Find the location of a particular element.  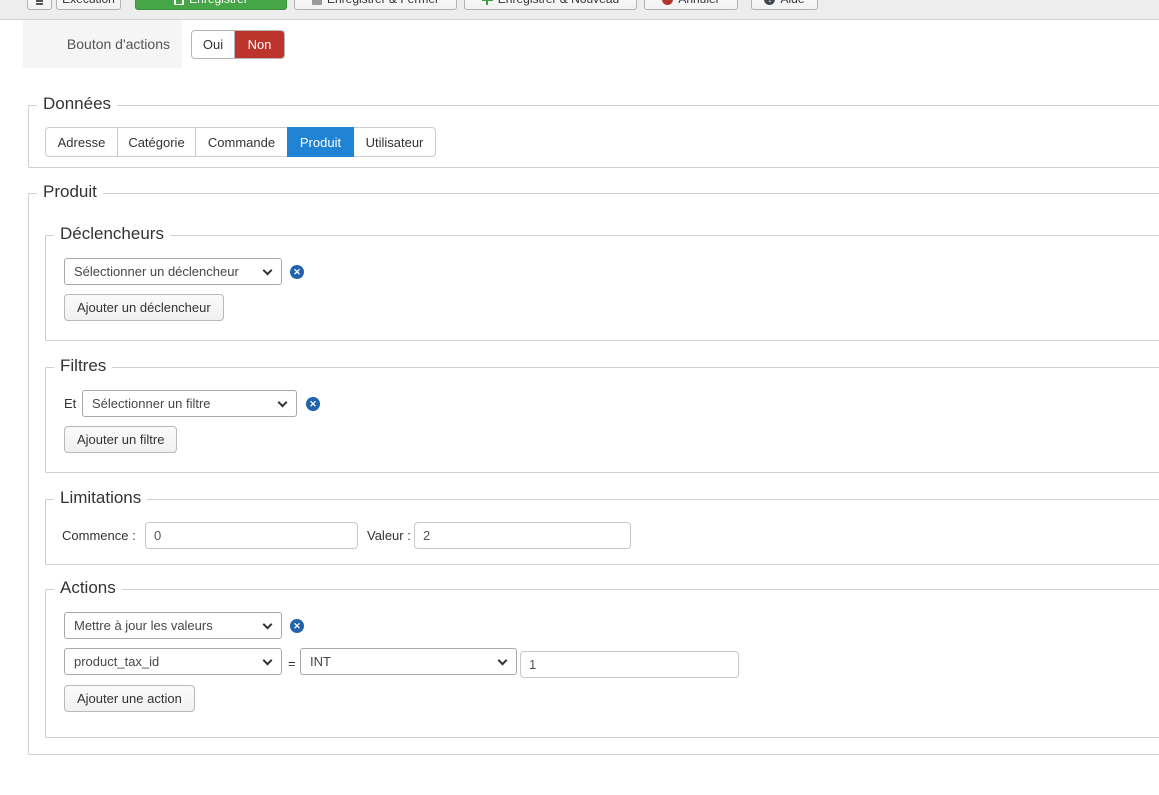

execution-button-label: Exécution is located at coordinates (88, 3).